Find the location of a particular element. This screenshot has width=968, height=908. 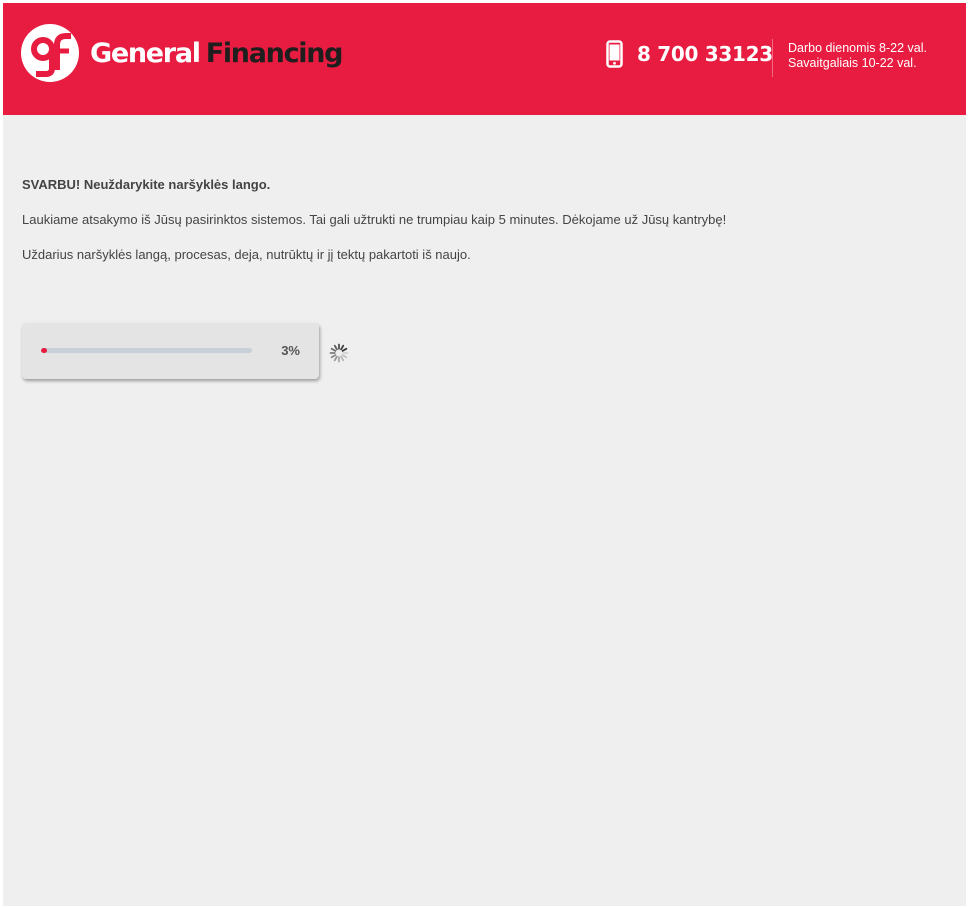

phone-number: 8 700 33123 is located at coordinates (705, 54).